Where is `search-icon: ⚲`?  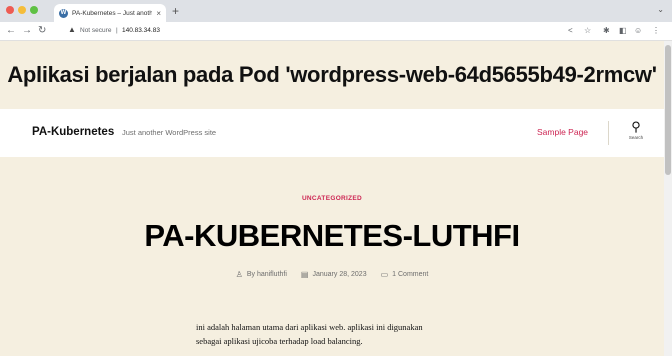
search-icon: ⚲ is located at coordinates (636, 126).